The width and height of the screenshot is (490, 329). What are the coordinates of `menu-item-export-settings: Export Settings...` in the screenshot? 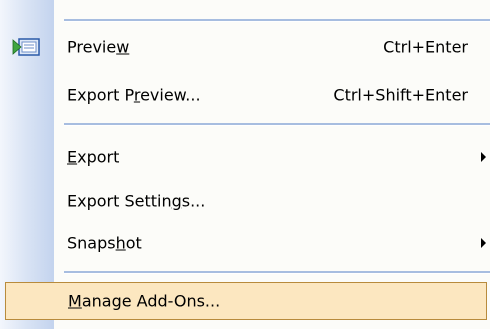 It's located at (245, 201).